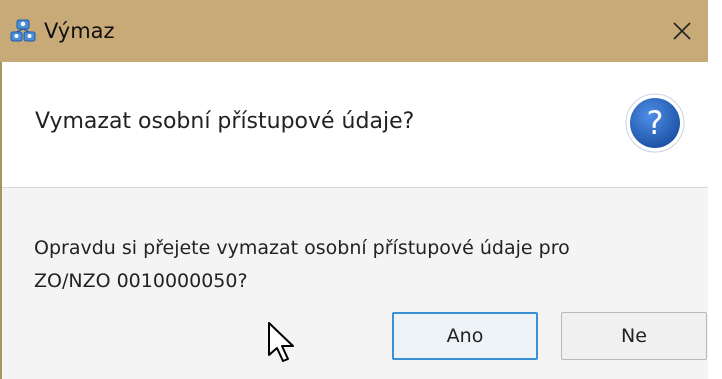 The image size is (722, 379). I want to click on question-icon: ?, so click(655, 123).